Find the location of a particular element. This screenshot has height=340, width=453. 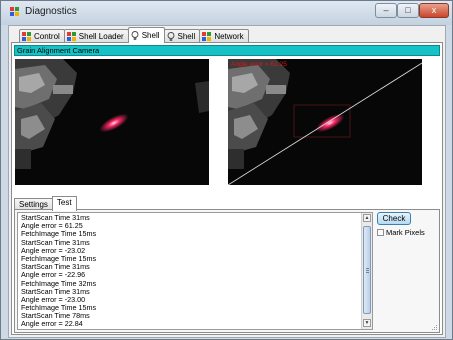

main-tab-strip: Control Shell Loader Shell Shell Network is located at coordinates (134, 35).